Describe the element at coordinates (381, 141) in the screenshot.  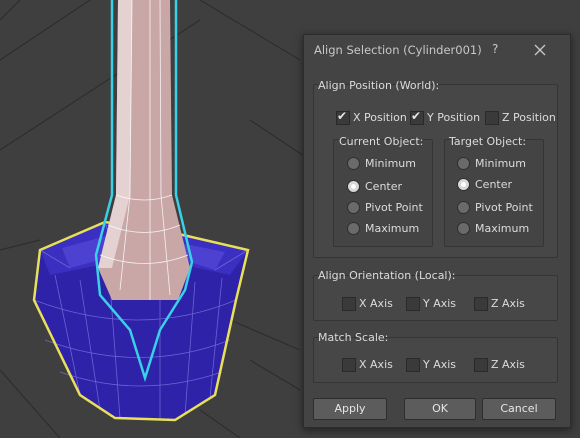
I see `current-object-label: Current Object:` at that location.